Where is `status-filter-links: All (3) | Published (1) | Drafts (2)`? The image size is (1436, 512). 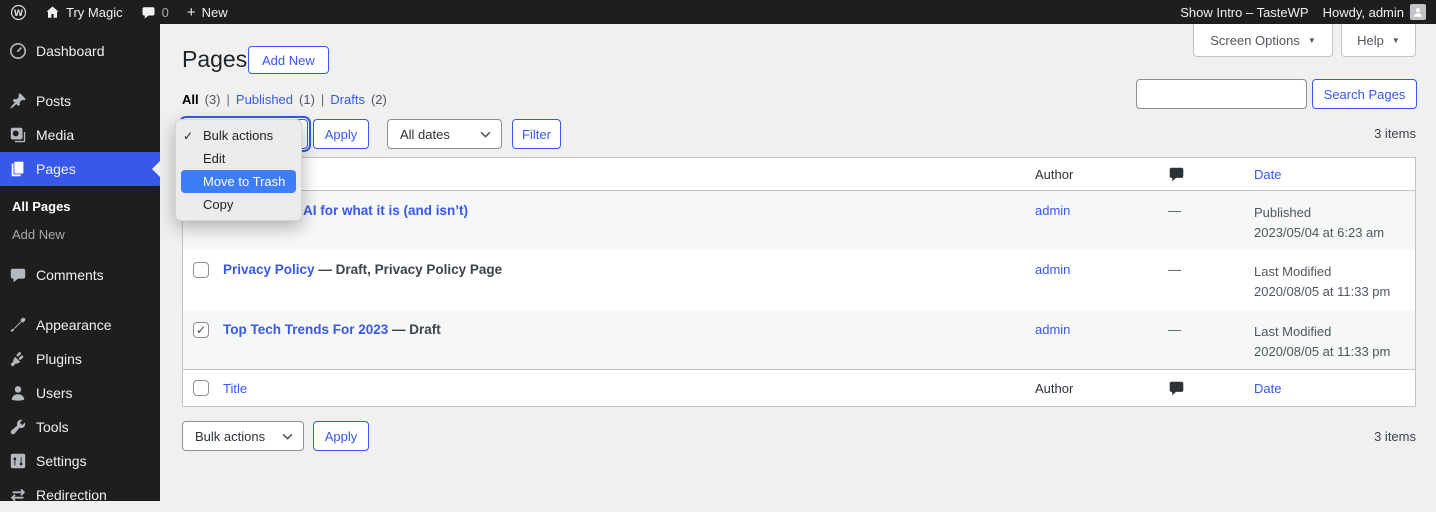
status-filter-links: All (3) | Published (1) | Drafts (2) is located at coordinates (284, 99).